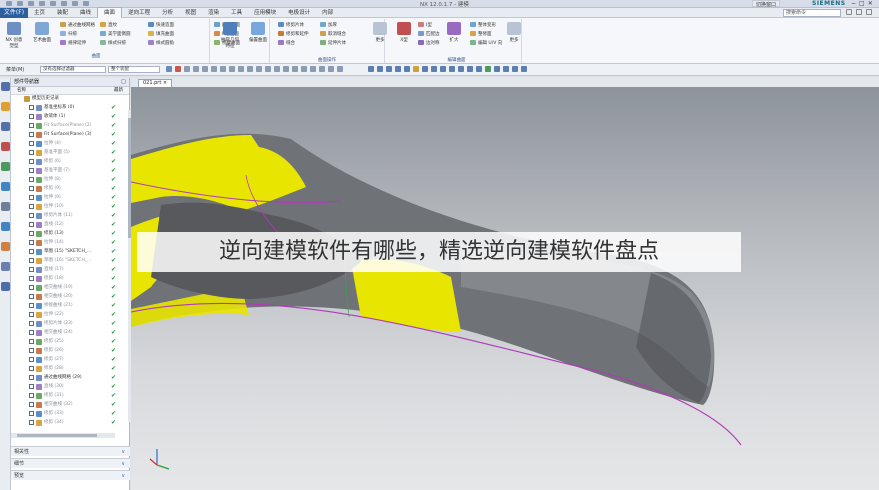 This screenshot has width=879, height=490. What do you see at coordinates (470, 69) in the screenshot?
I see `wcs-icon` at bounding box center [470, 69].